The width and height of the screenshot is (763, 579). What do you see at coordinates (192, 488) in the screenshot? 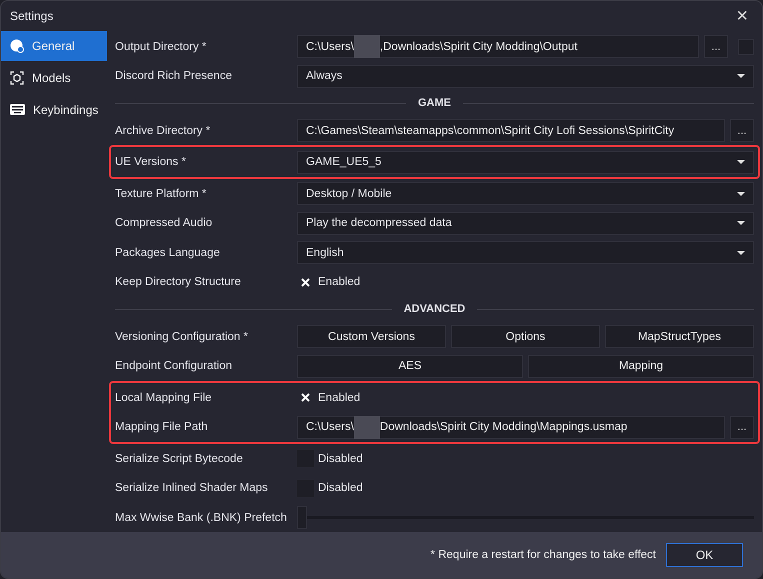
I see `setting-label: Serialize Inlined Shader Maps` at bounding box center [192, 488].